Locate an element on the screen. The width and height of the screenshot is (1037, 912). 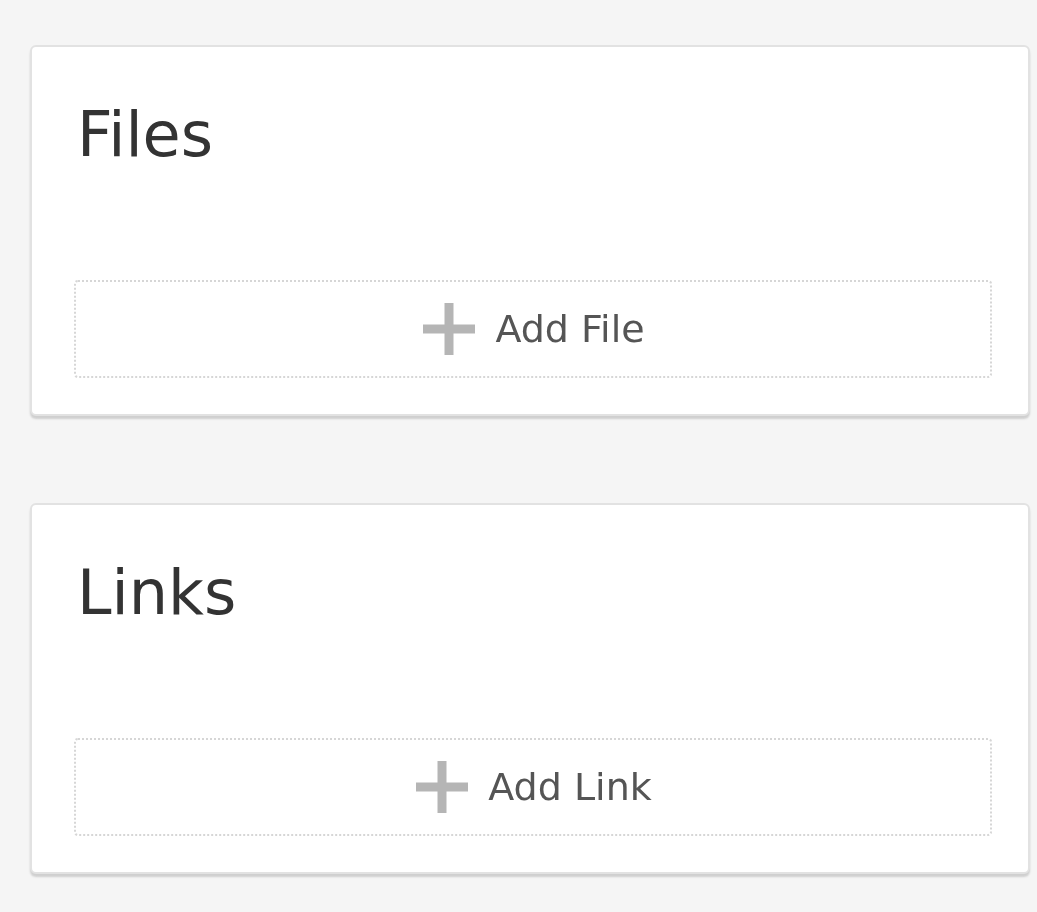
section-title: Files is located at coordinates (145, 135).